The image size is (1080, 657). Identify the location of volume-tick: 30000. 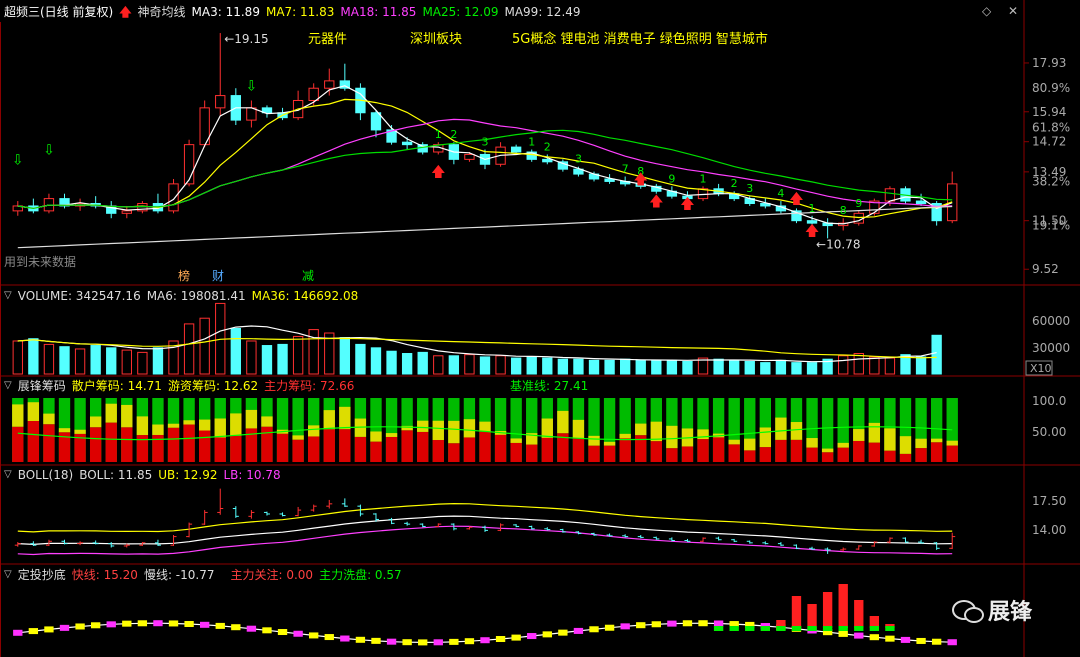
(1051, 348).